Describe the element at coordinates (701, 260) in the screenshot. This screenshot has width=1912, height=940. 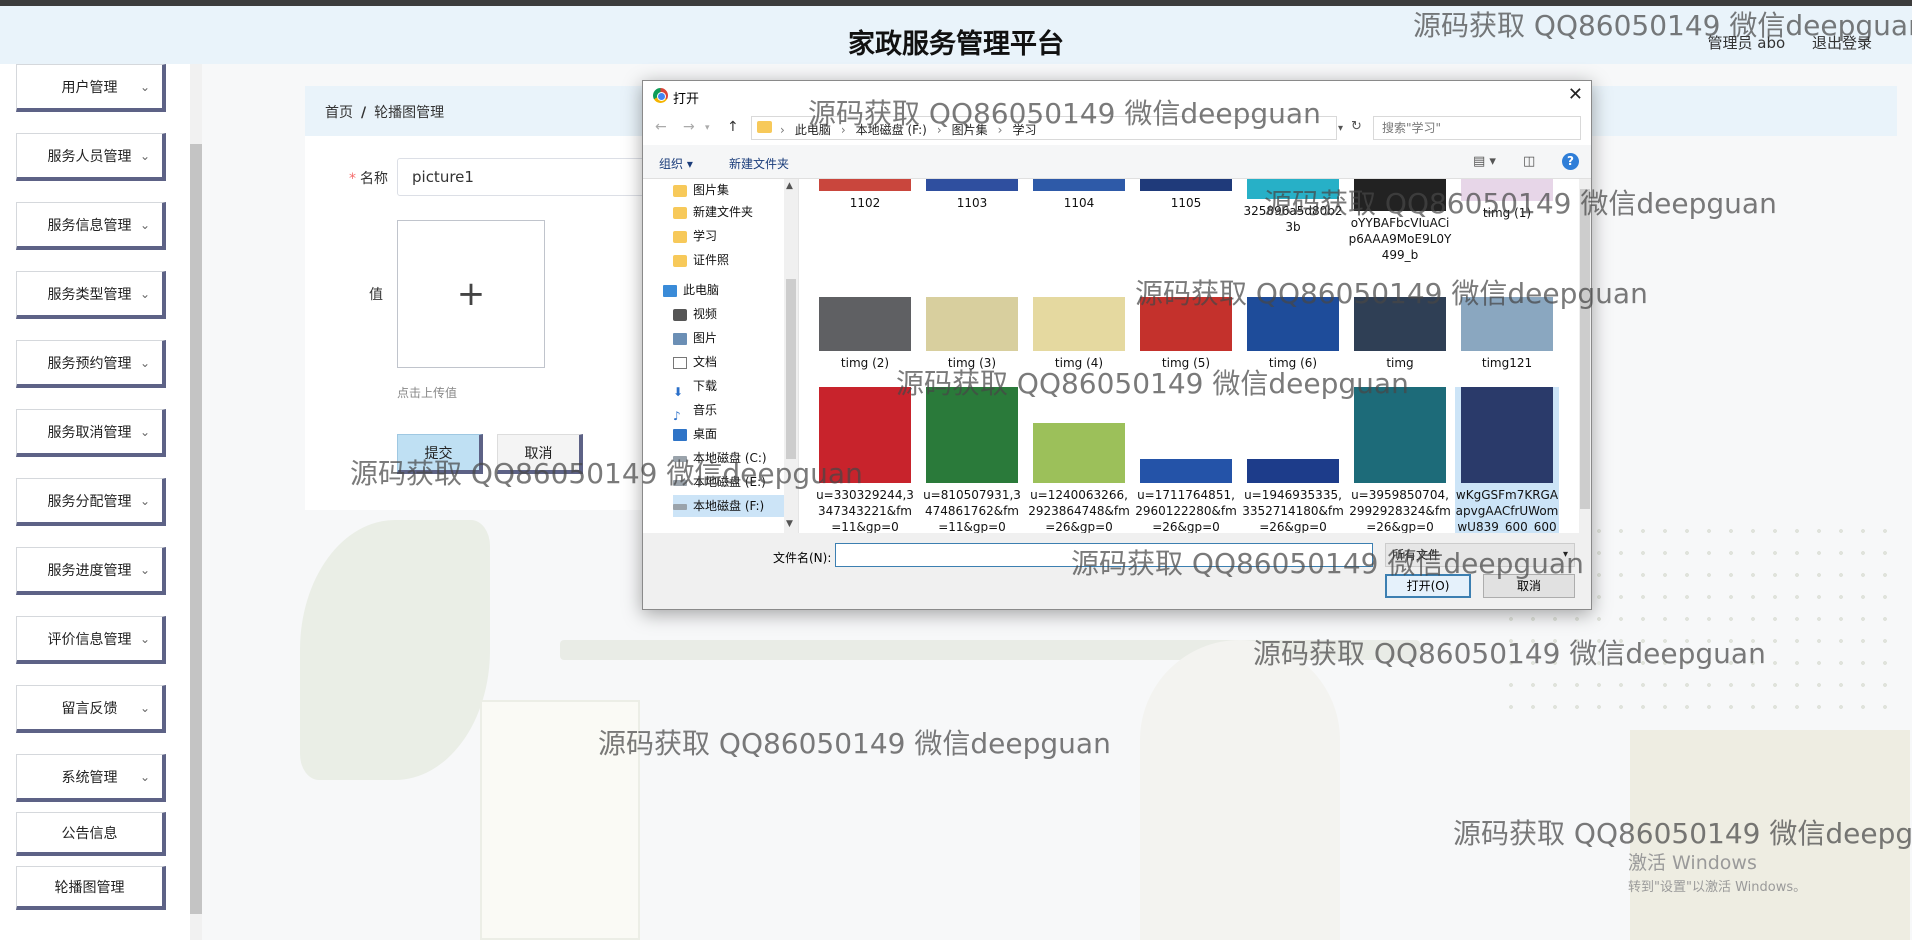
I see `nav-item: 证件照` at that location.